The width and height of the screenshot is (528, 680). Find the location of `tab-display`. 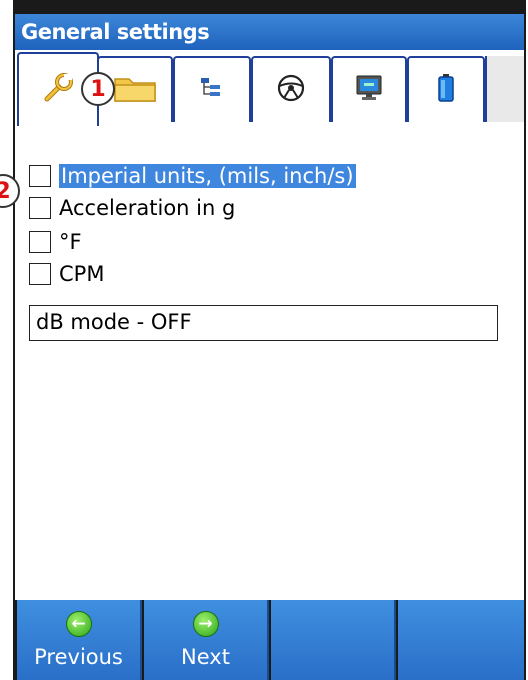

tab-display is located at coordinates (369, 89).